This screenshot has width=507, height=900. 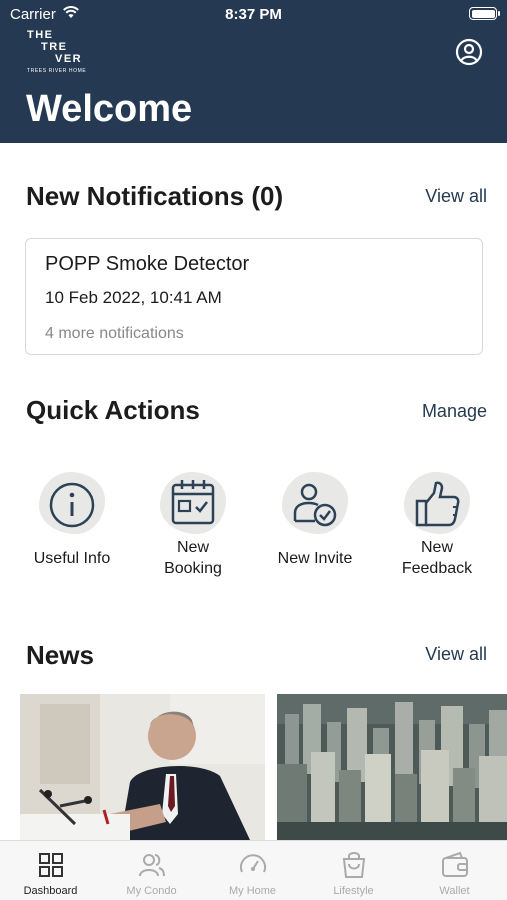 I want to click on quick-actions-title: Quick Actions, so click(x=113, y=410).